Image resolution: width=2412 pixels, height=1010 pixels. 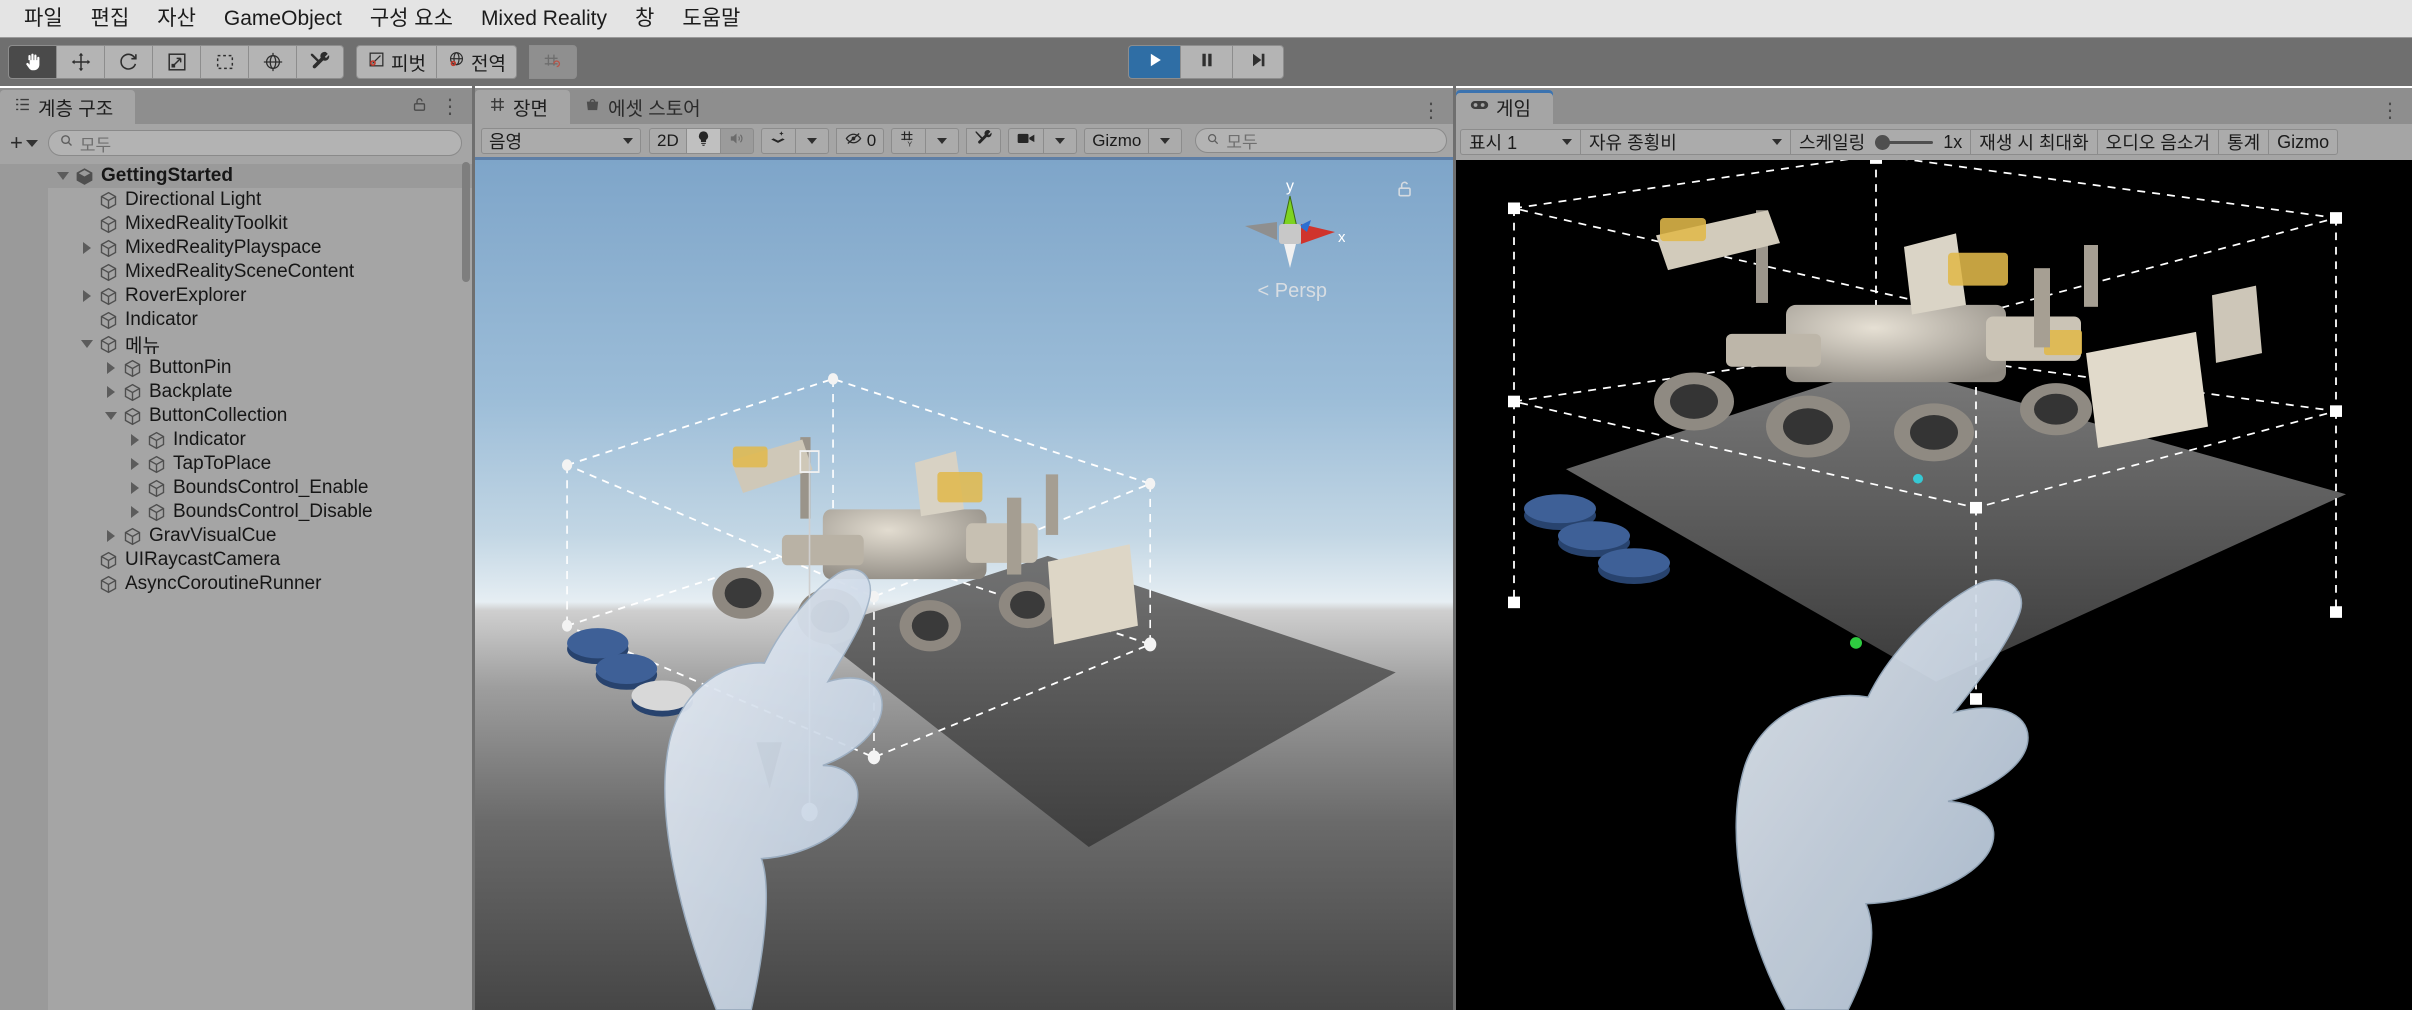 What do you see at coordinates (908, 140) in the screenshot?
I see `scene-grid-axis-button: Y` at bounding box center [908, 140].